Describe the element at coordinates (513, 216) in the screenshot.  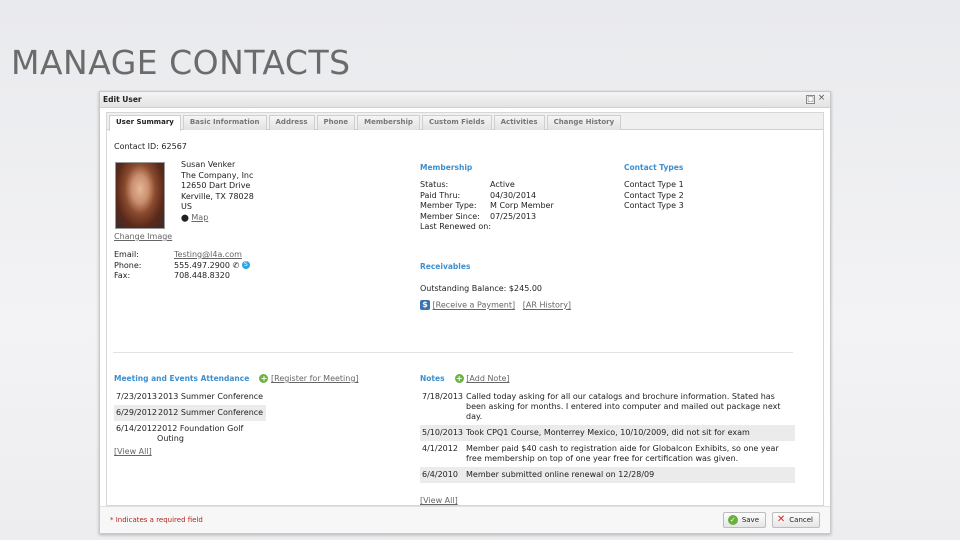
I see `member-since-value: 07/25/2013` at that location.